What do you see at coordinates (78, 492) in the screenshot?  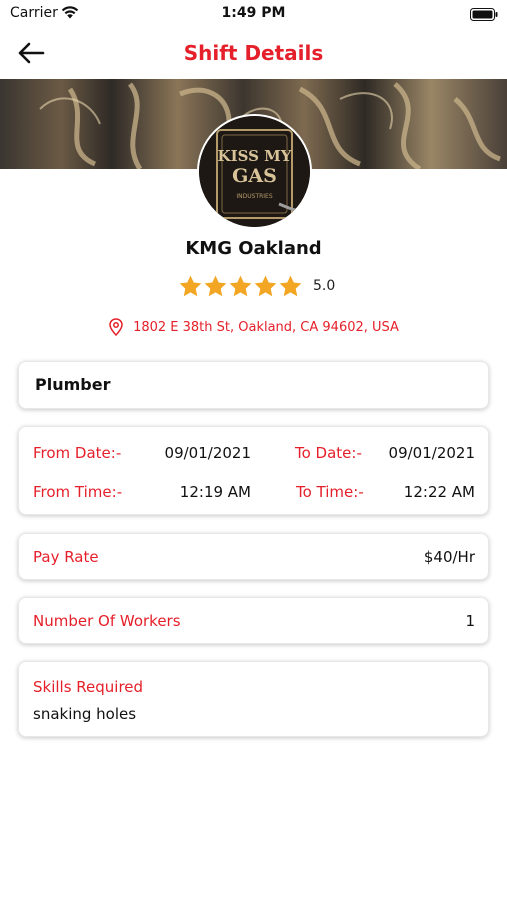 I see `from-time-label: From Time:-` at bounding box center [78, 492].